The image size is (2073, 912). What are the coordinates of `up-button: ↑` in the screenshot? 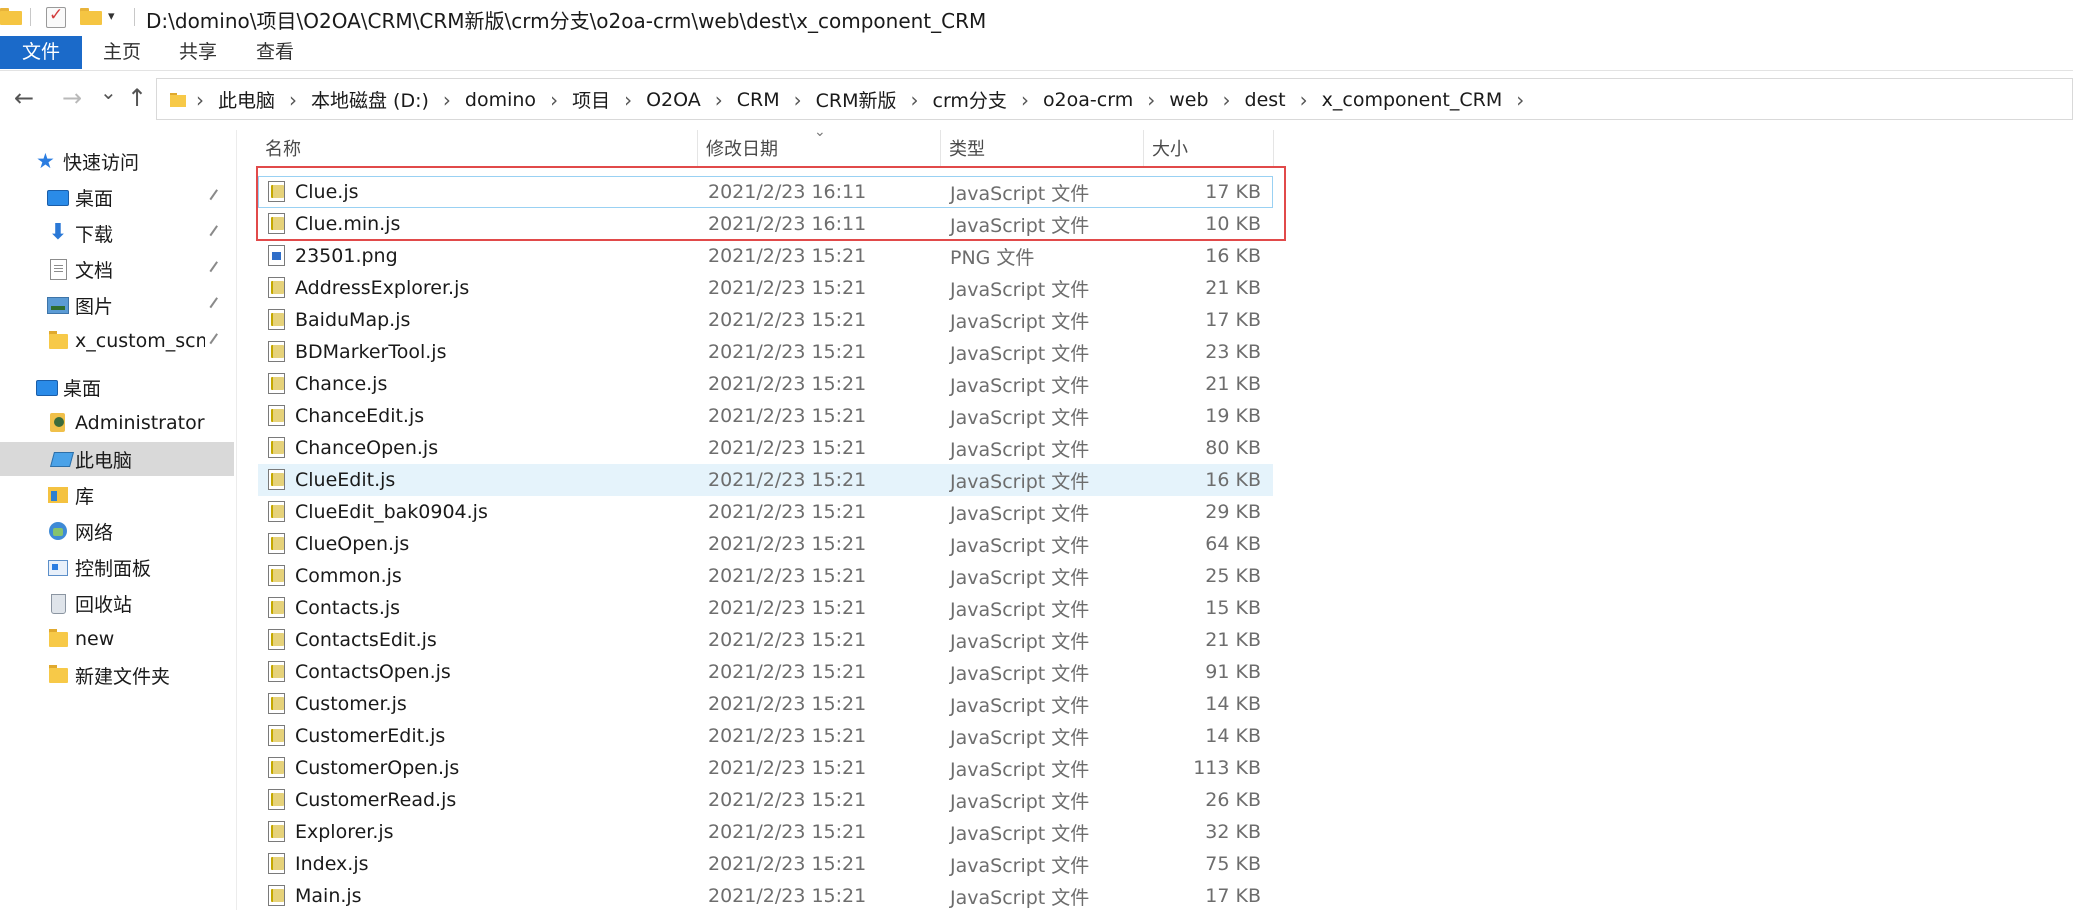 It's located at (137, 98).